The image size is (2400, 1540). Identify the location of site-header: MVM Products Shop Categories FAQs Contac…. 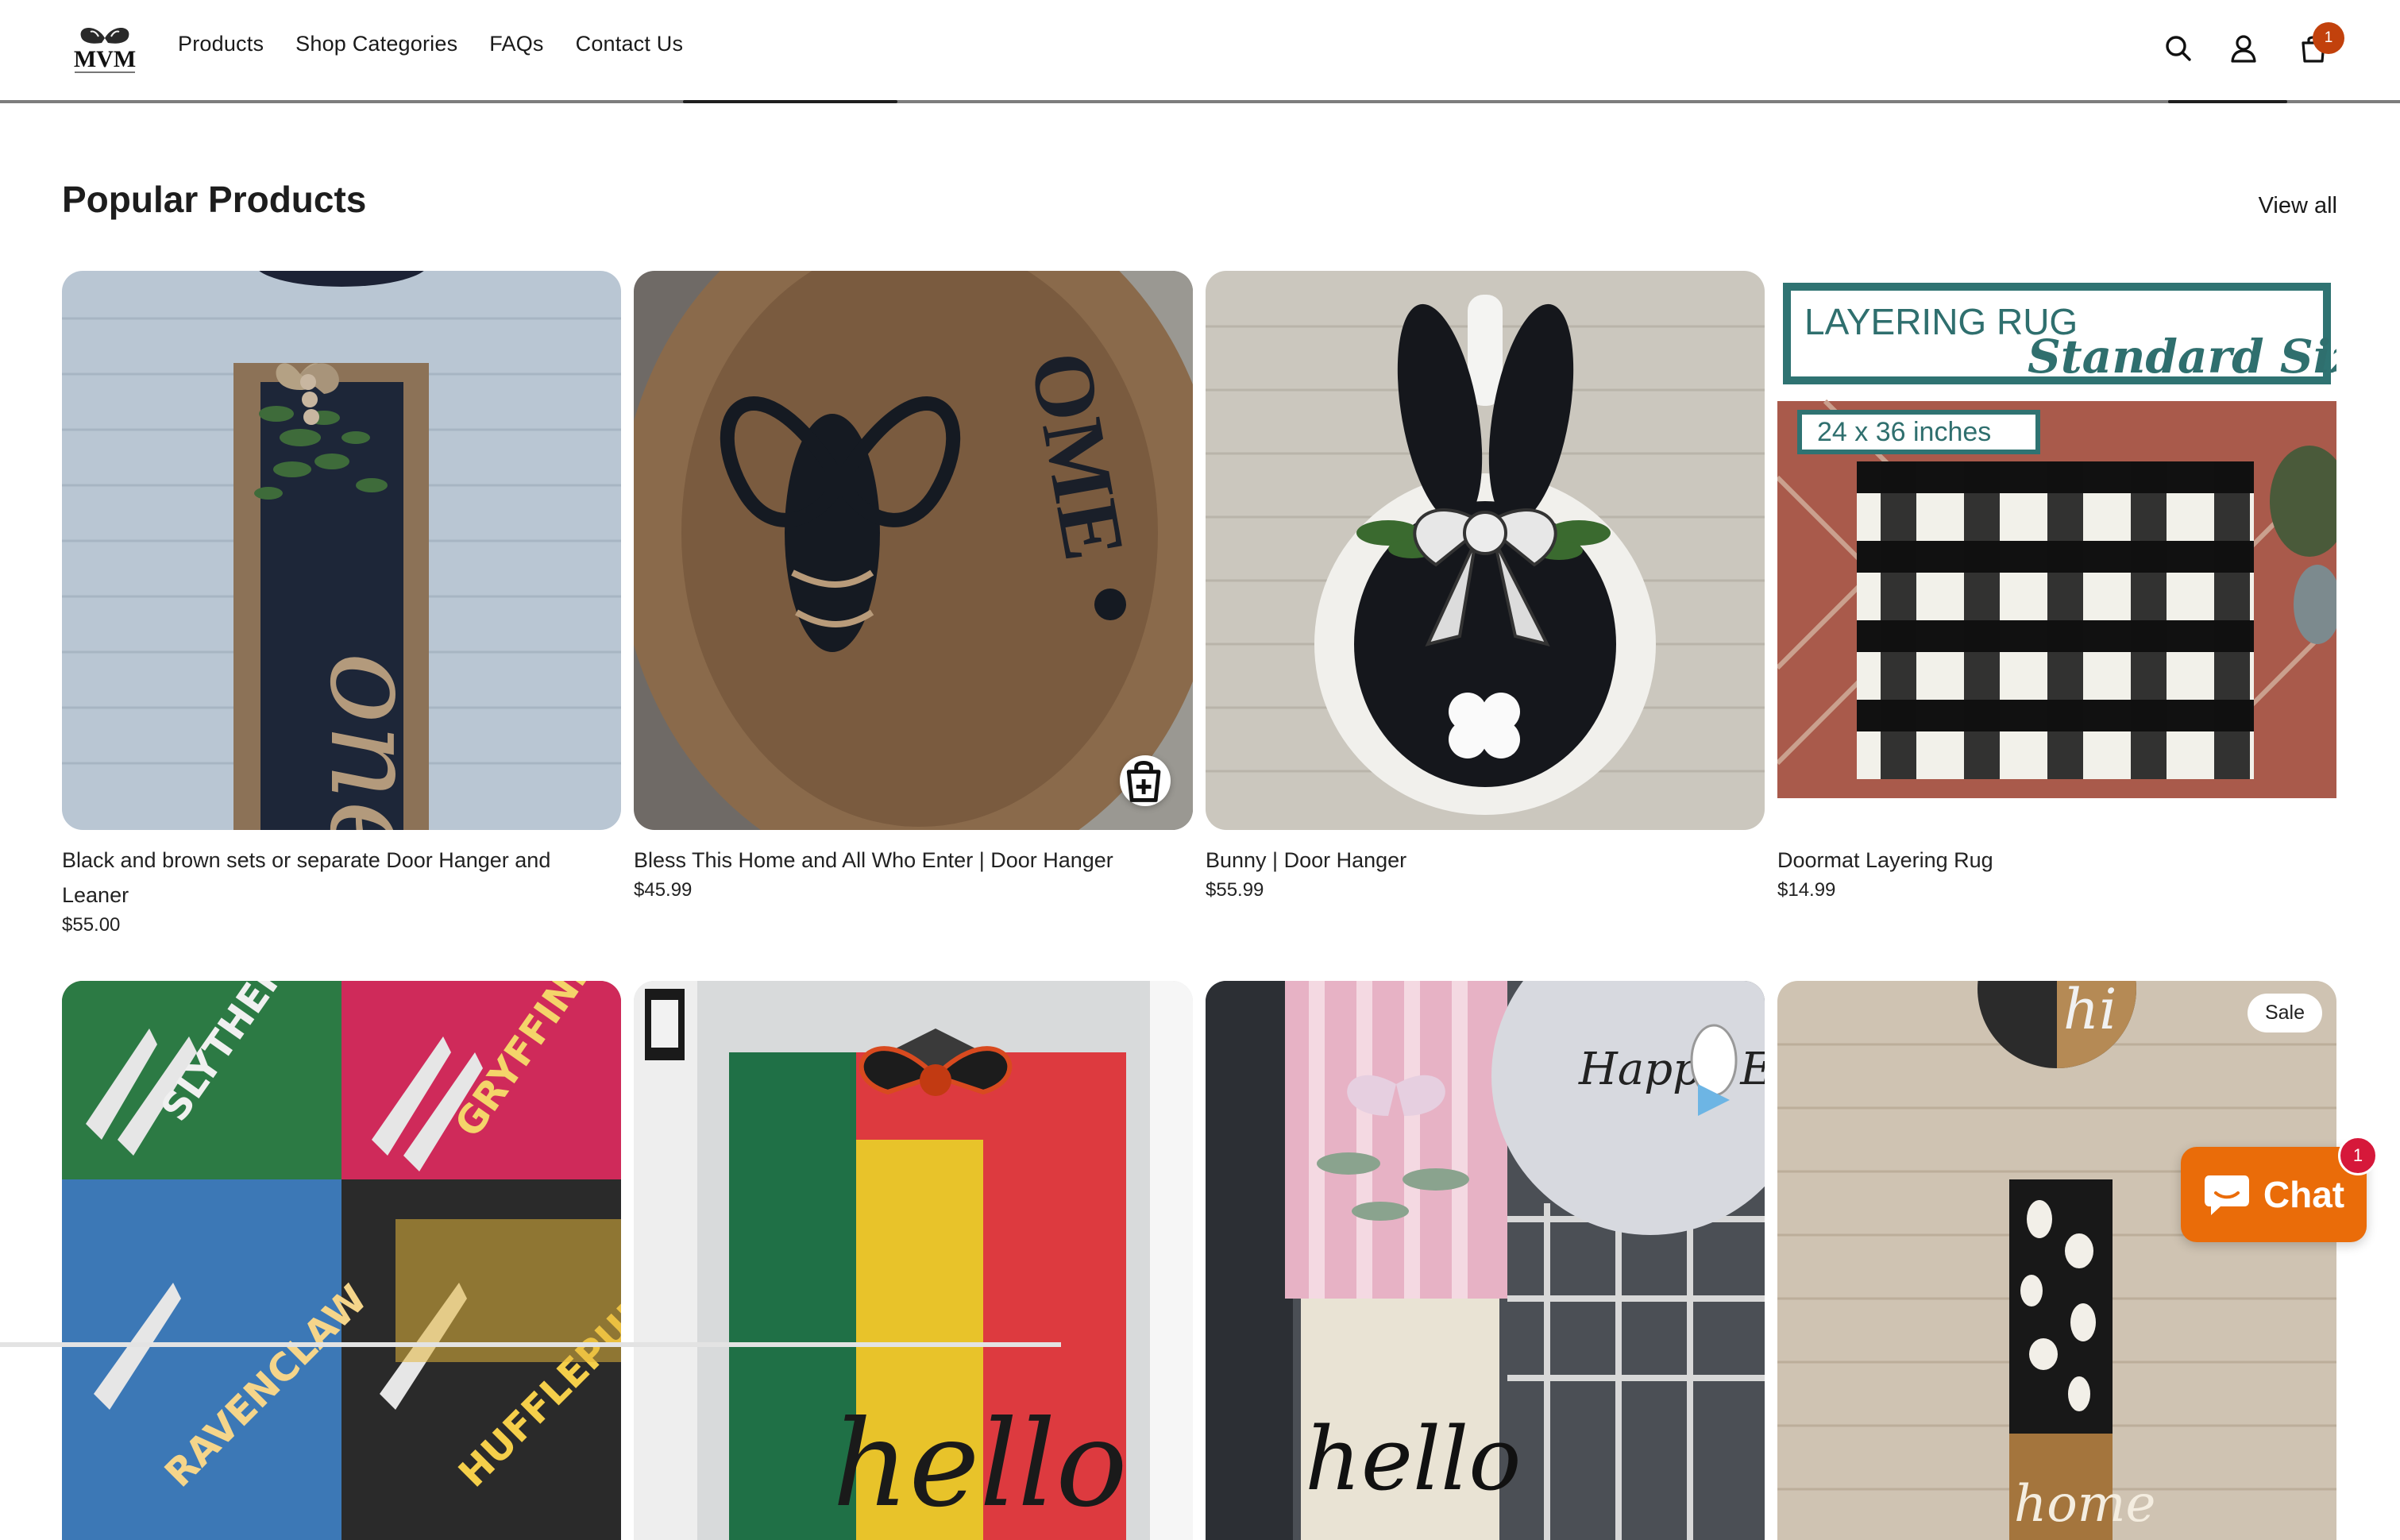
(1200, 51).